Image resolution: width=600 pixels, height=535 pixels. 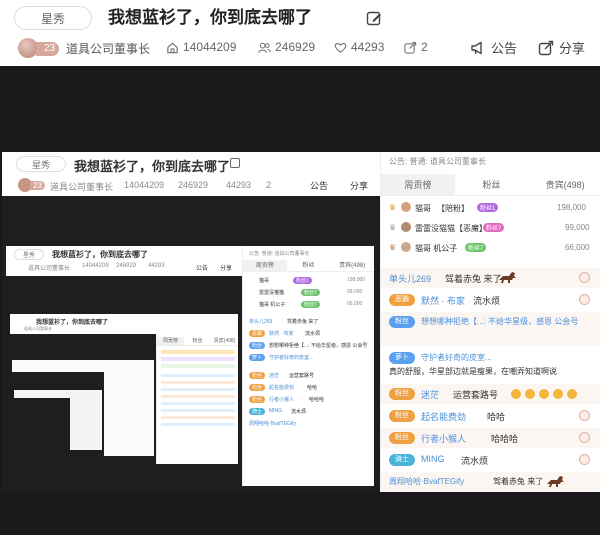 I want to click on people-icon, so click(x=264, y=47).